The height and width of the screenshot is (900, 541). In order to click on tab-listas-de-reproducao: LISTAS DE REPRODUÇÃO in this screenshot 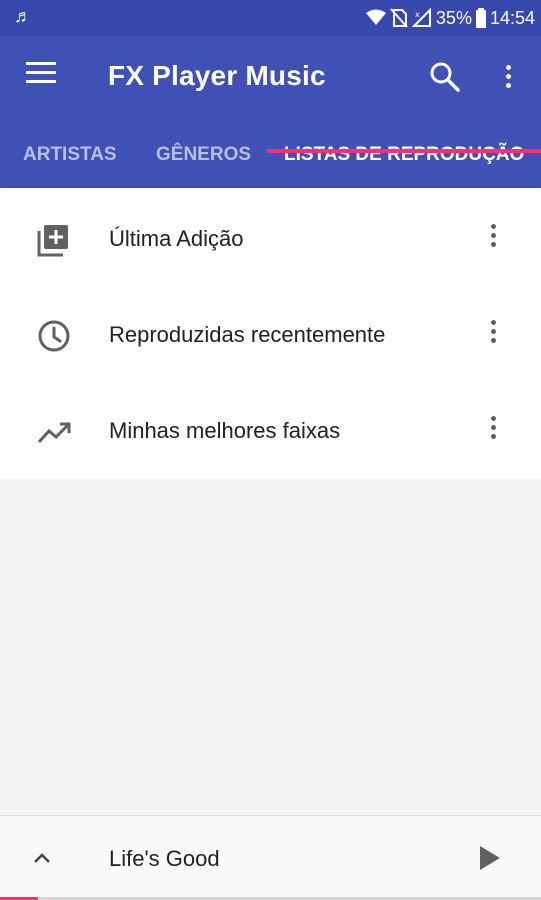, I will do `click(404, 155)`.